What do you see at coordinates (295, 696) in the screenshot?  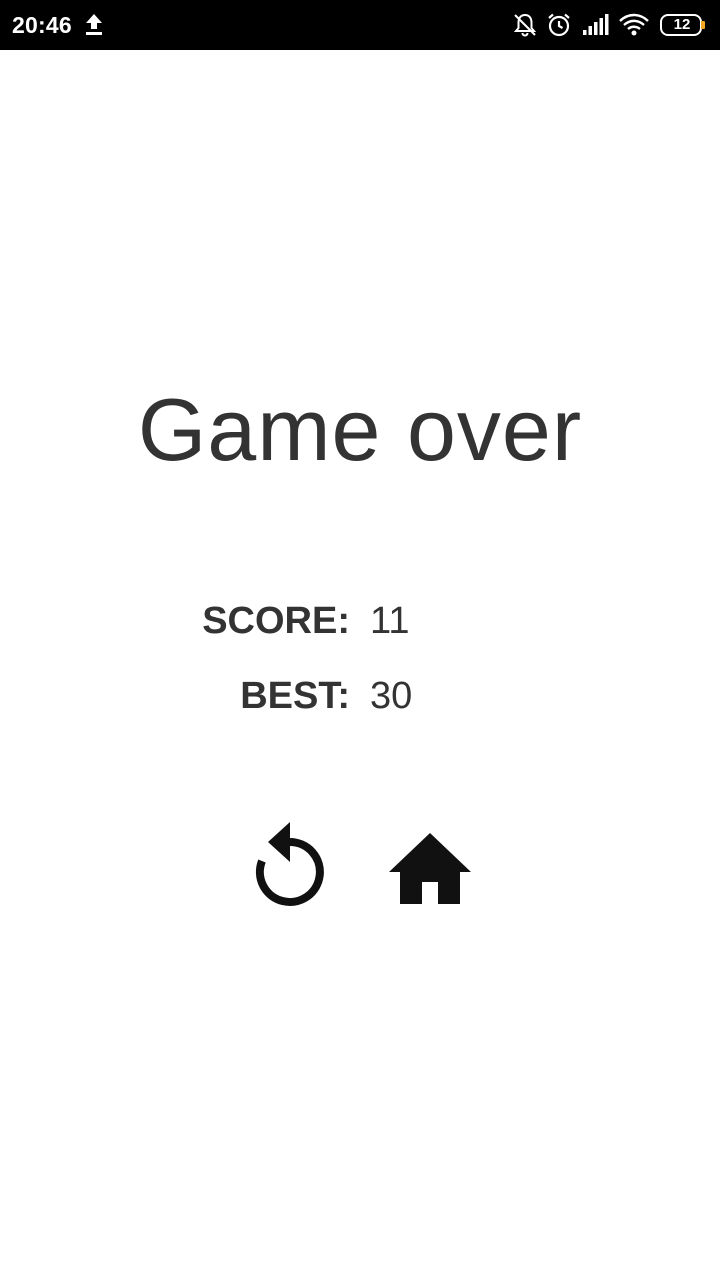 I see `best-label: BEST:` at bounding box center [295, 696].